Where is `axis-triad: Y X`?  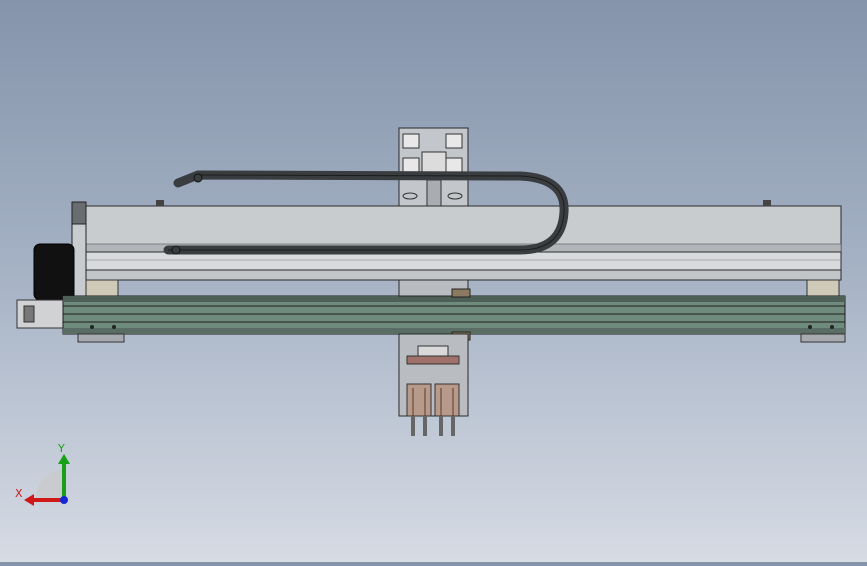 axis-triad: Y X is located at coordinates (44, 475).